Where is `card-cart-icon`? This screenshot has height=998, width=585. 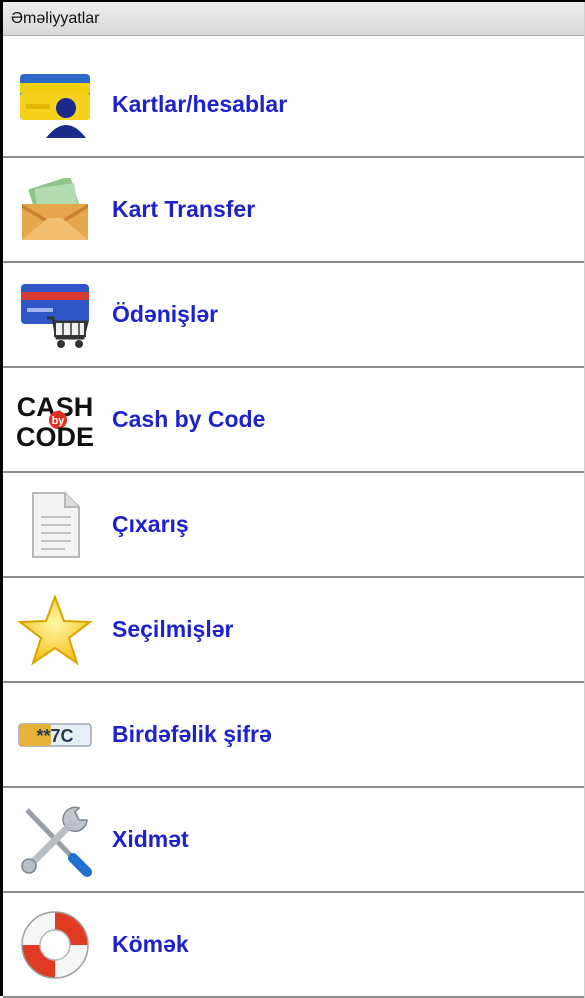 card-cart-icon is located at coordinates (55, 315).